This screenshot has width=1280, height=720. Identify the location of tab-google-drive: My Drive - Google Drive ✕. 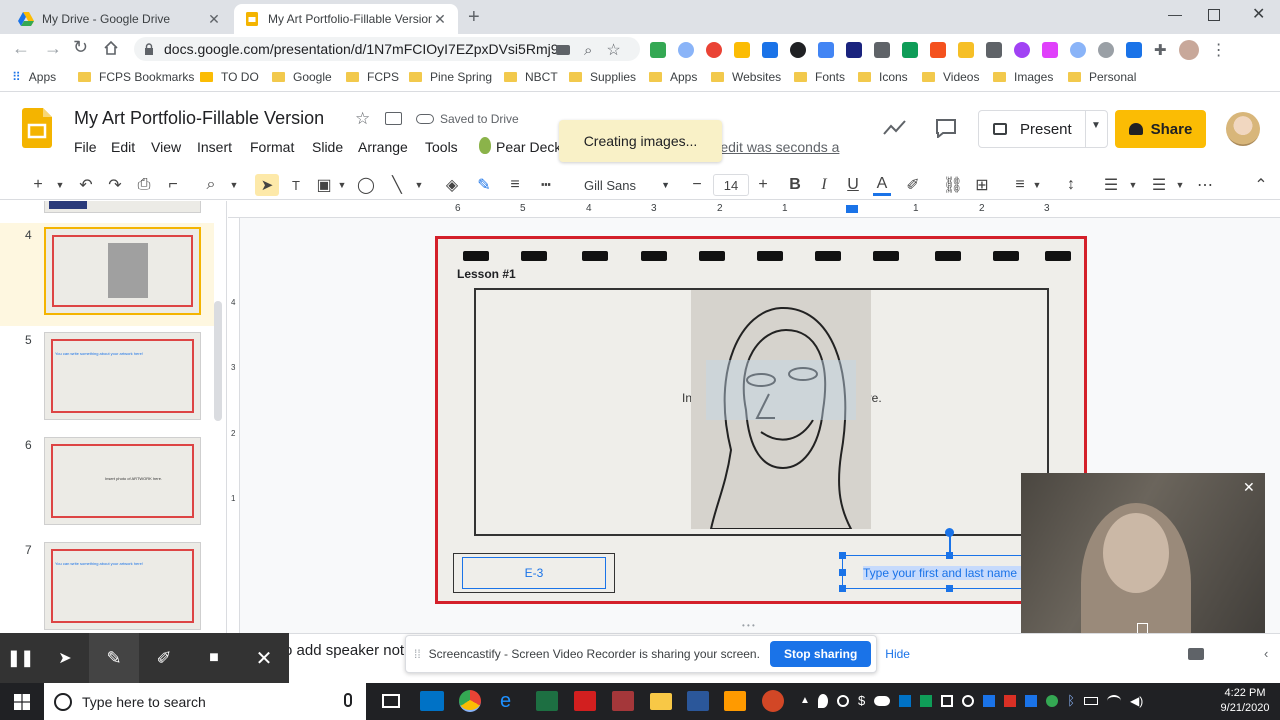
(120, 19).